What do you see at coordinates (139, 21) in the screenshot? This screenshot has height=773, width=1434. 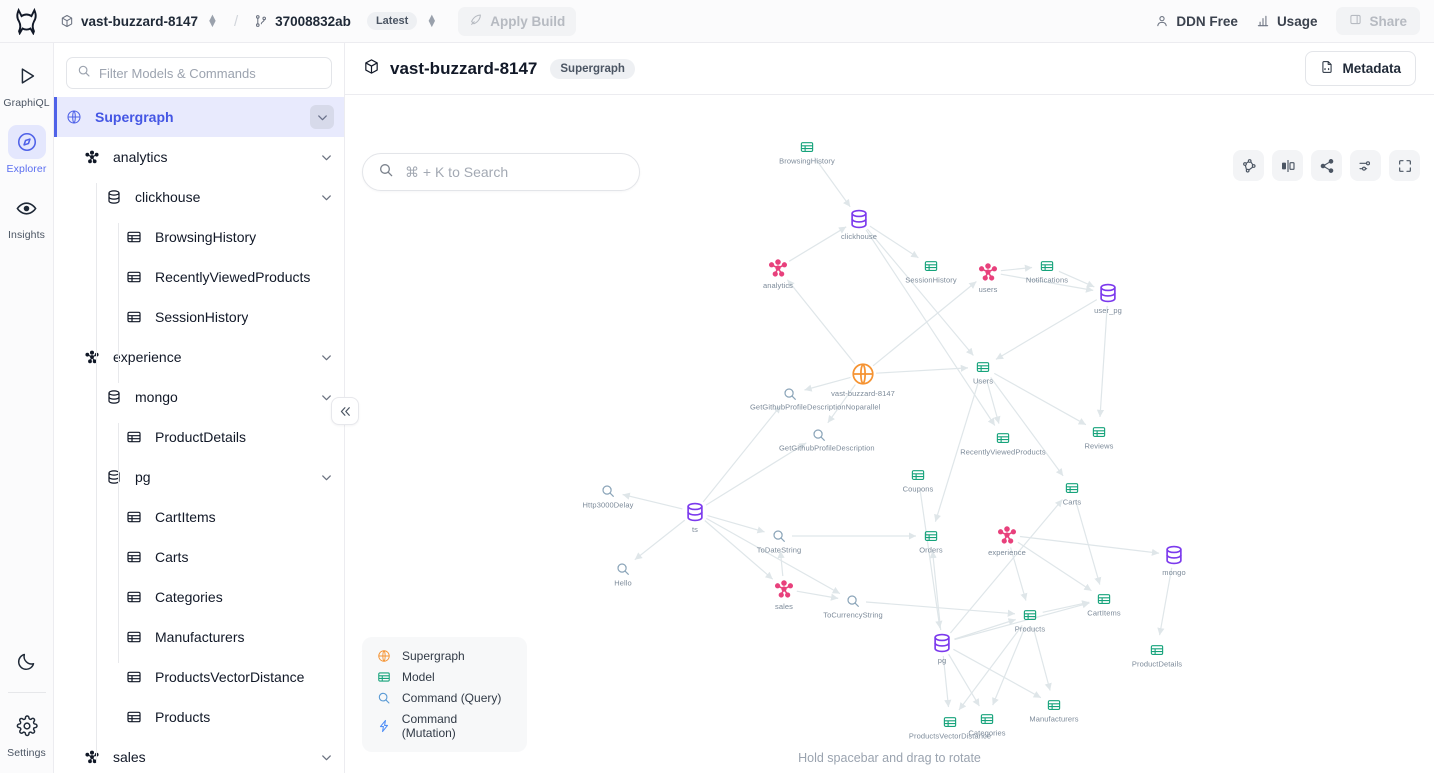 I see `project-selector: vast-buzzard-8147 ▲ ▼` at bounding box center [139, 21].